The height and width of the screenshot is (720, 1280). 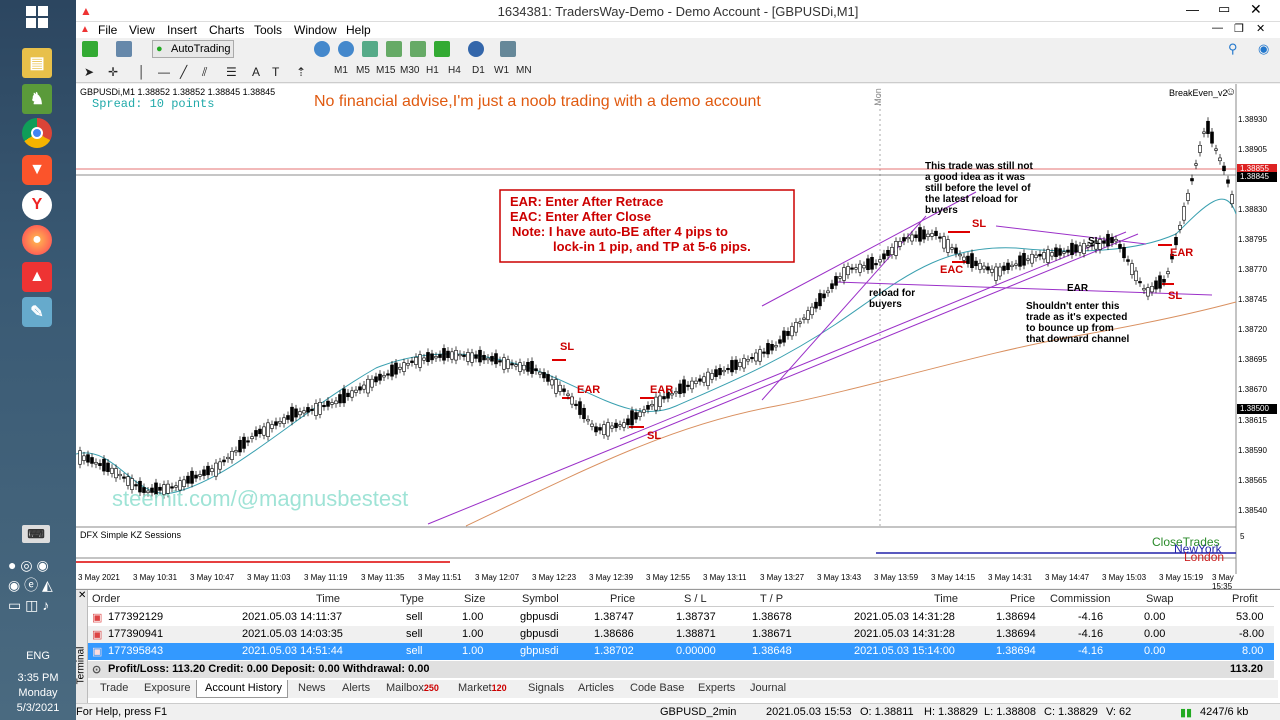 I want to click on menu-help: Help, so click(x=358, y=30).